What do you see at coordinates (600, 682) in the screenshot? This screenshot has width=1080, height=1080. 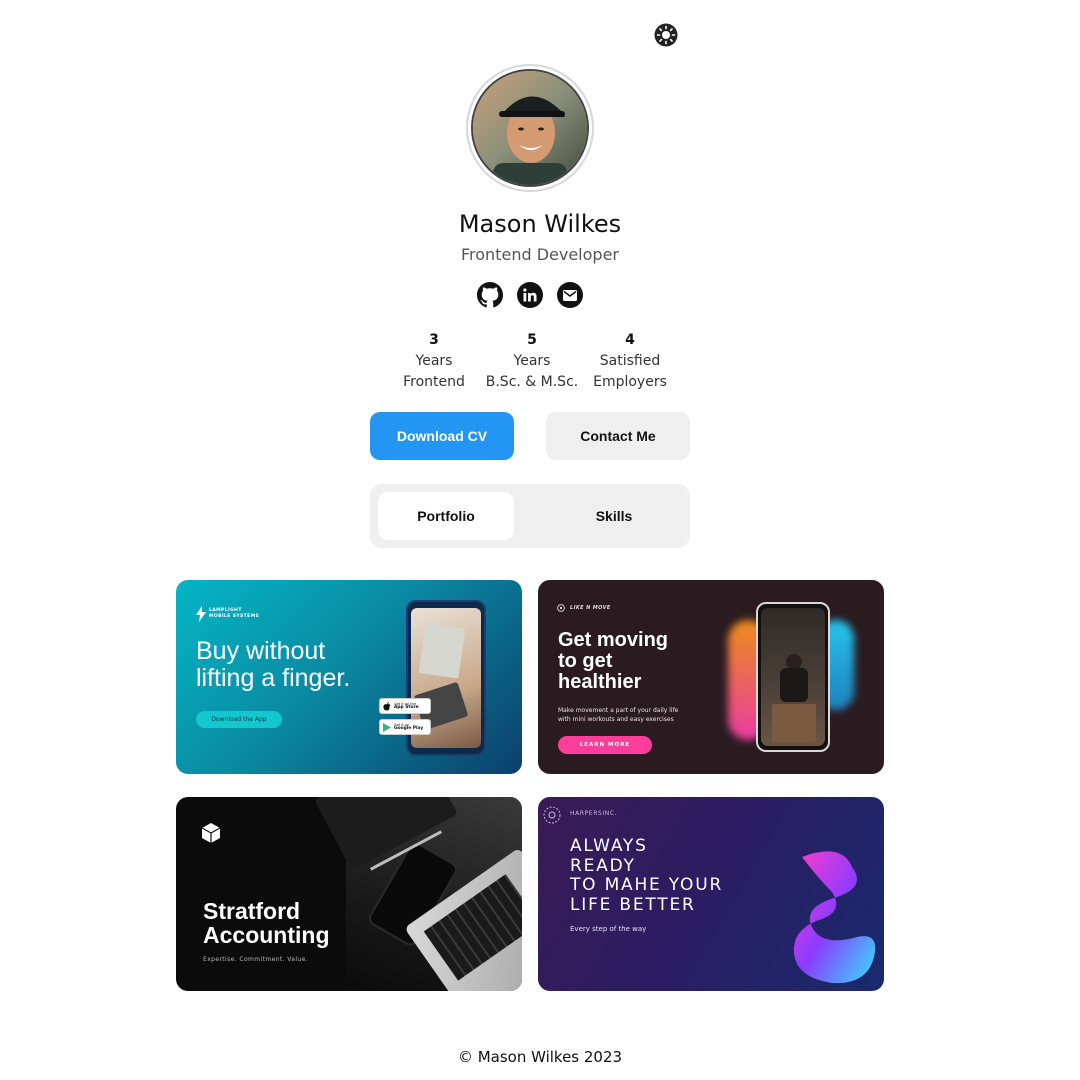 I see `card-headline: healthier` at bounding box center [600, 682].